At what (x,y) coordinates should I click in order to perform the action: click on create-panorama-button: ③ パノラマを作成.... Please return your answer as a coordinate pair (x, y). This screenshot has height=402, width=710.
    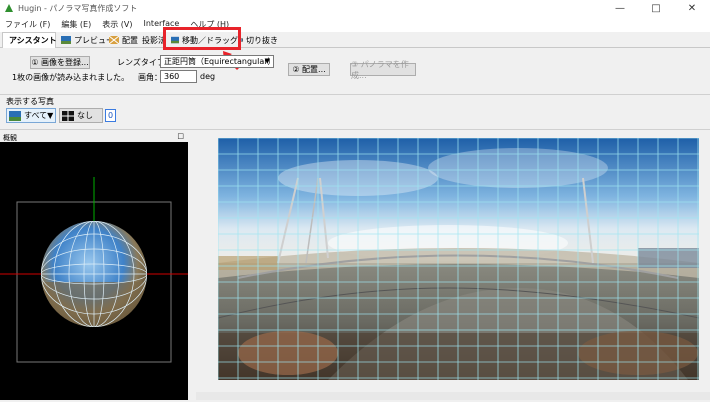
    Looking at the image, I should click on (383, 70).